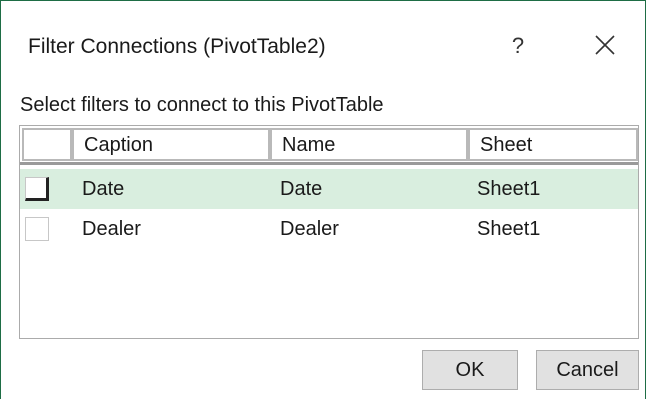 The width and height of the screenshot is (646, 400). What do you see at coordinates (301, 189) in the screenshot?
I see `row-name: Date` at bounding box center [301, 189].